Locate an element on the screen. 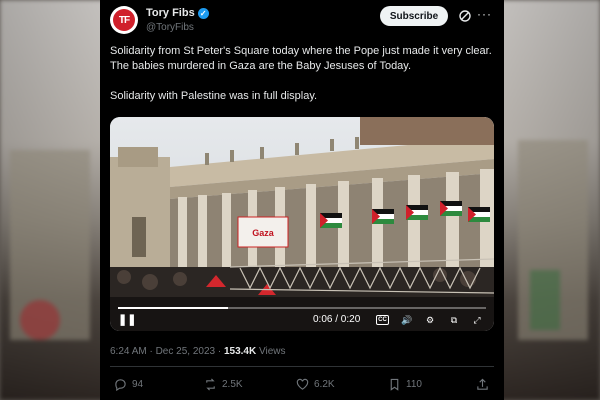 This screenshot has height=400, width=600. share-button is located at coordinates (482, 384).